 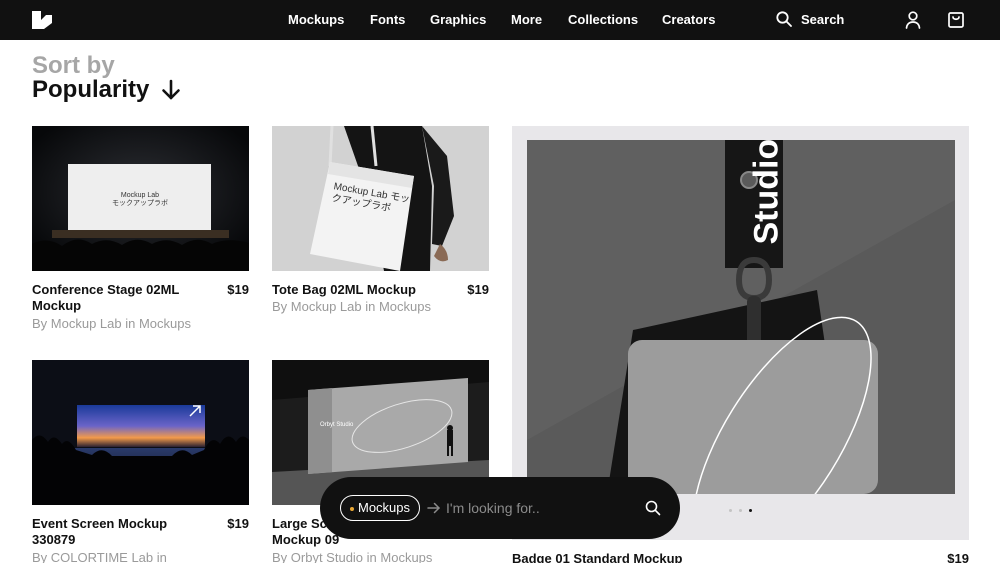 What do you see at coordinates (352, 556) in the screenshot?
I see `product-subtitle: By Orbyt Studio in Mockups` at bounding box center [352, 556].